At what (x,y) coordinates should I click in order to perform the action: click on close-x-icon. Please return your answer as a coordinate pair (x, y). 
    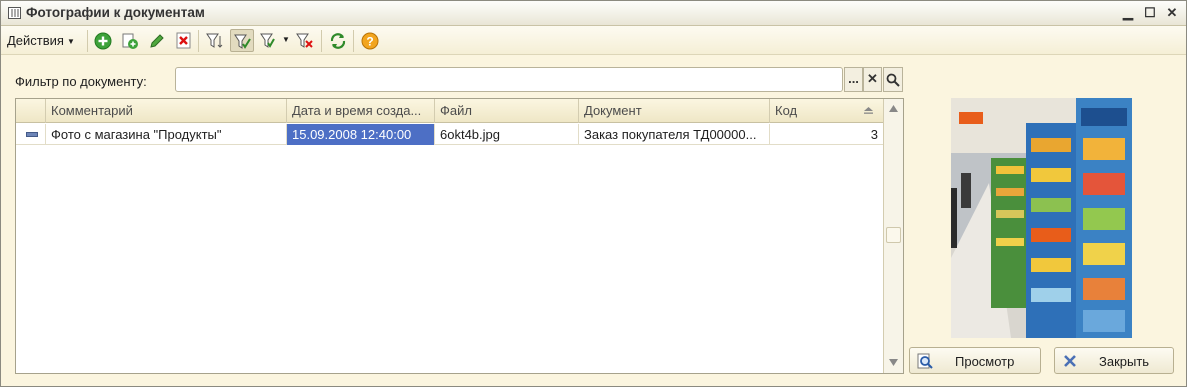
    Looking at the image, I should click on (1070, 361).